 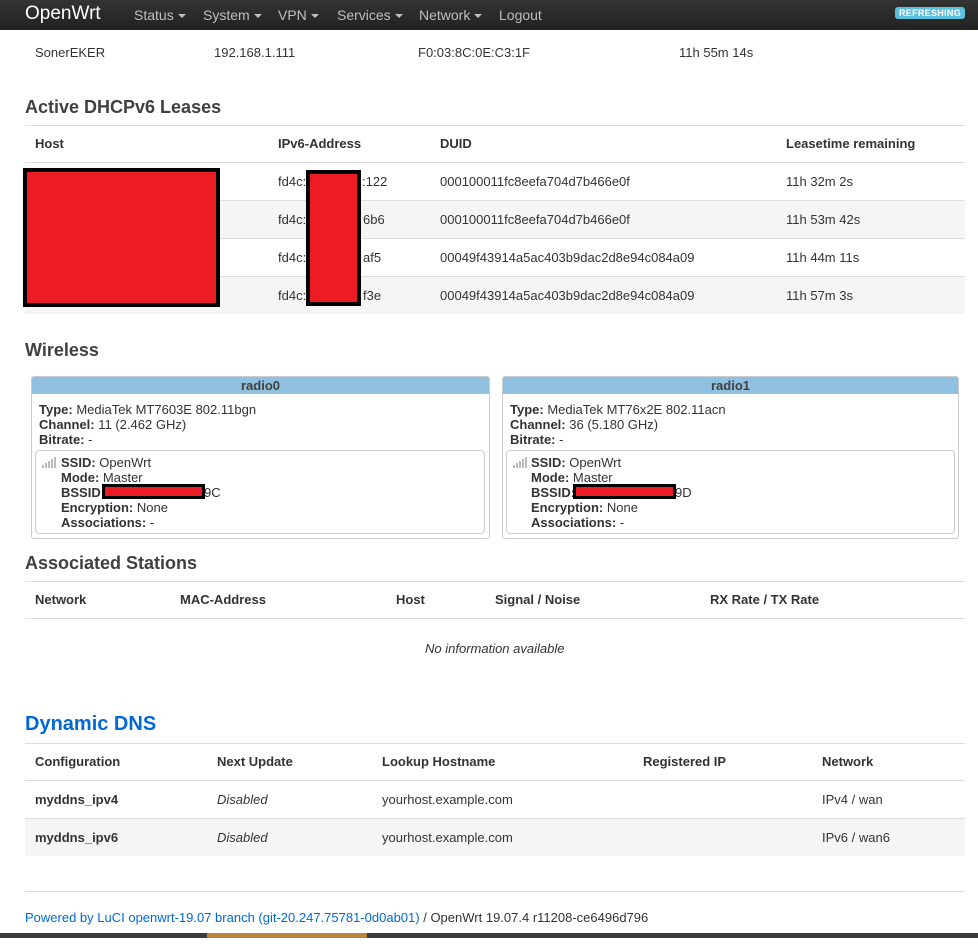 I want to click on radio0-associations: Associations: -, so click(x=107, y=523).